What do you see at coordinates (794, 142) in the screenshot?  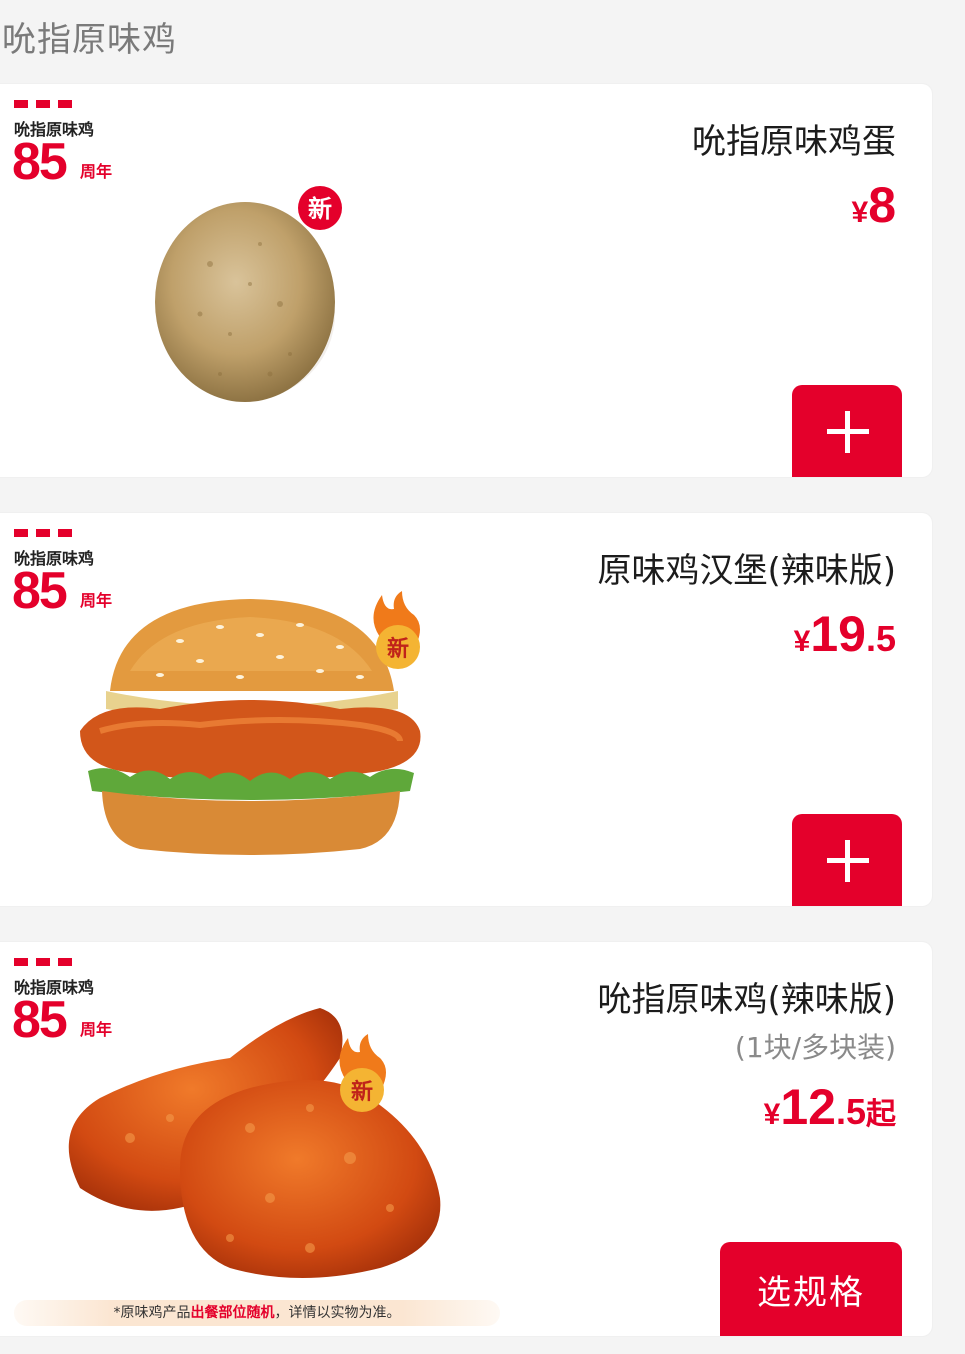 I see `product-name: 吮指原味鸡蛋` at bounding box center [794, 142].